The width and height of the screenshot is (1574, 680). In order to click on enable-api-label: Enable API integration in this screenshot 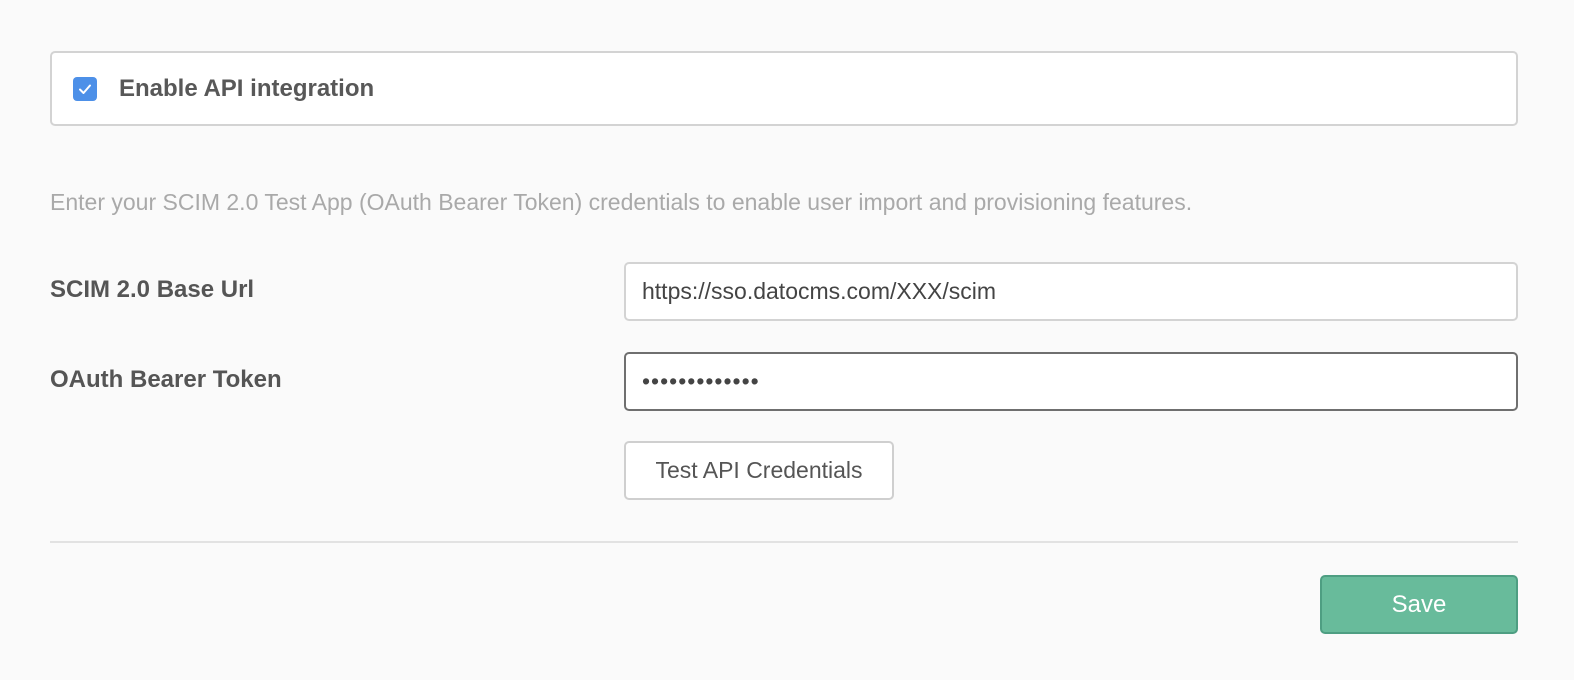, I will do `click(246, 89)`.